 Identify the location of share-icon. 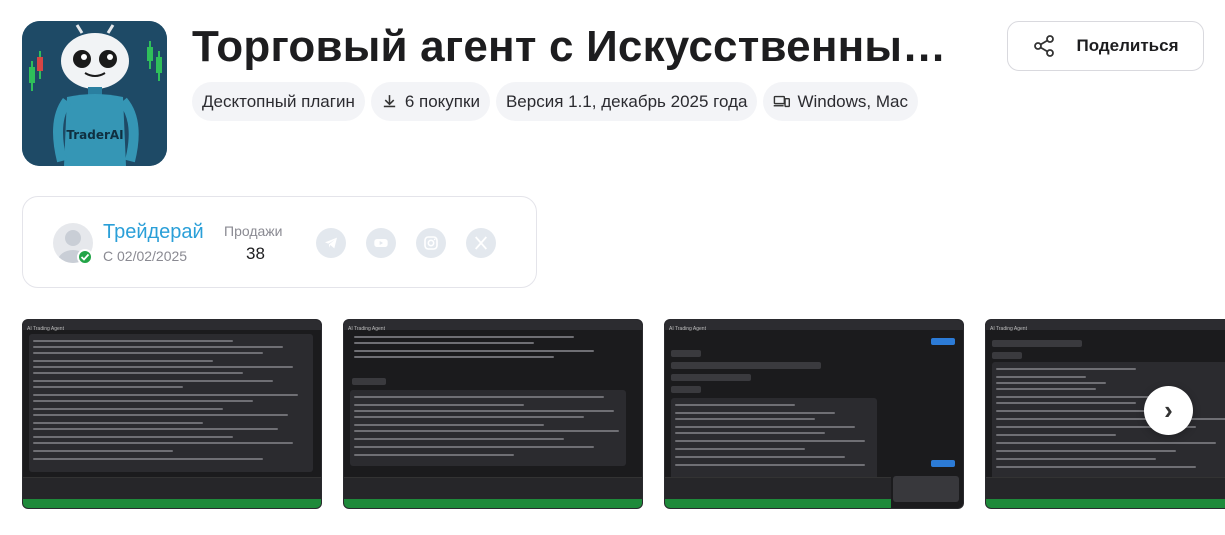
(1044, 46).